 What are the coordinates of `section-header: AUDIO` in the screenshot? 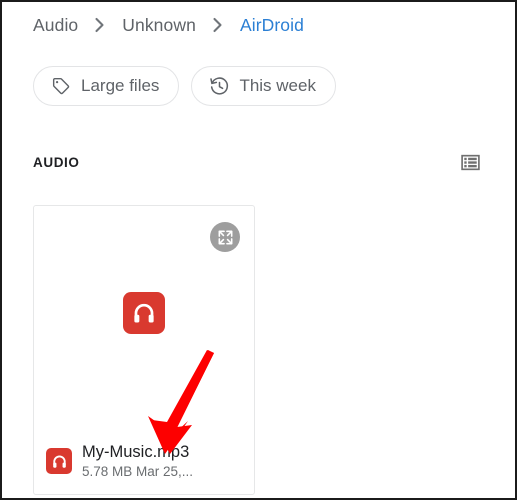 It's located at (257, 162).